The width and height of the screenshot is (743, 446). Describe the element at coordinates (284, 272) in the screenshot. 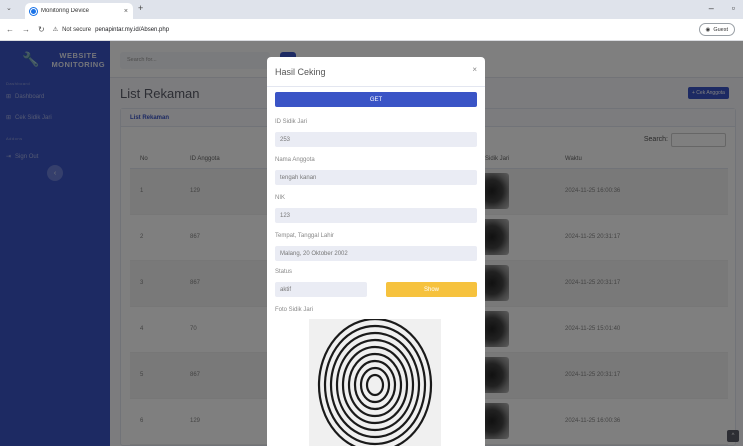

I see `status-label: Status` at that location.